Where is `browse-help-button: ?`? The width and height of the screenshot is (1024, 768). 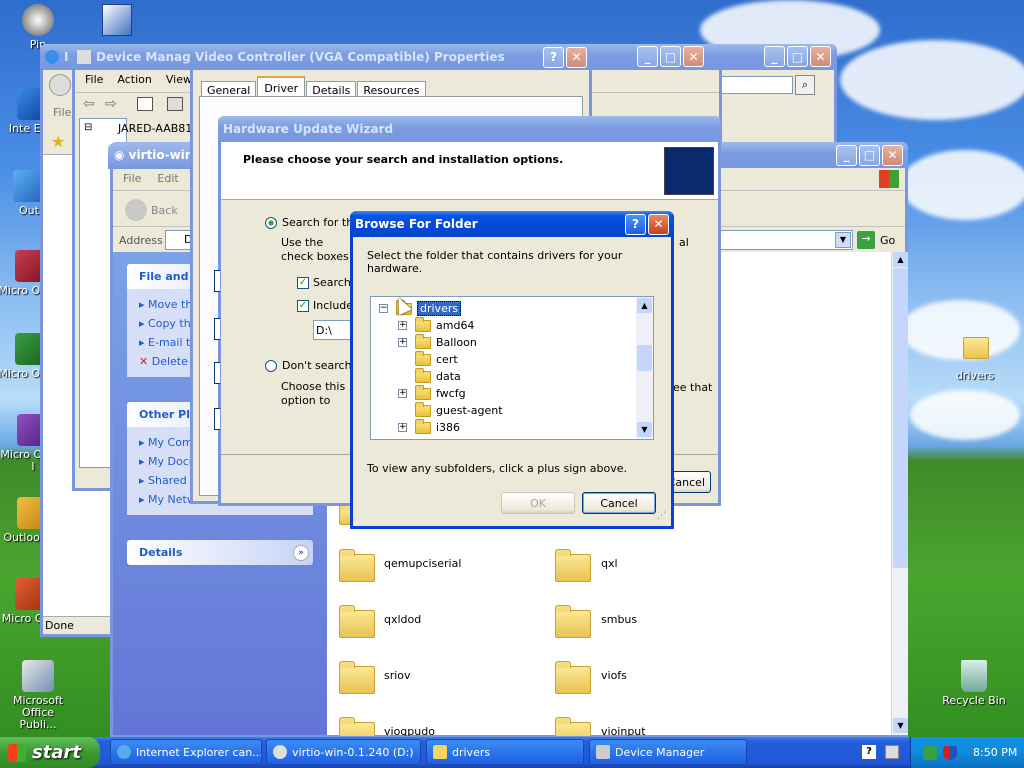
browse-help-button: ? is located at coordinates (635, 224).